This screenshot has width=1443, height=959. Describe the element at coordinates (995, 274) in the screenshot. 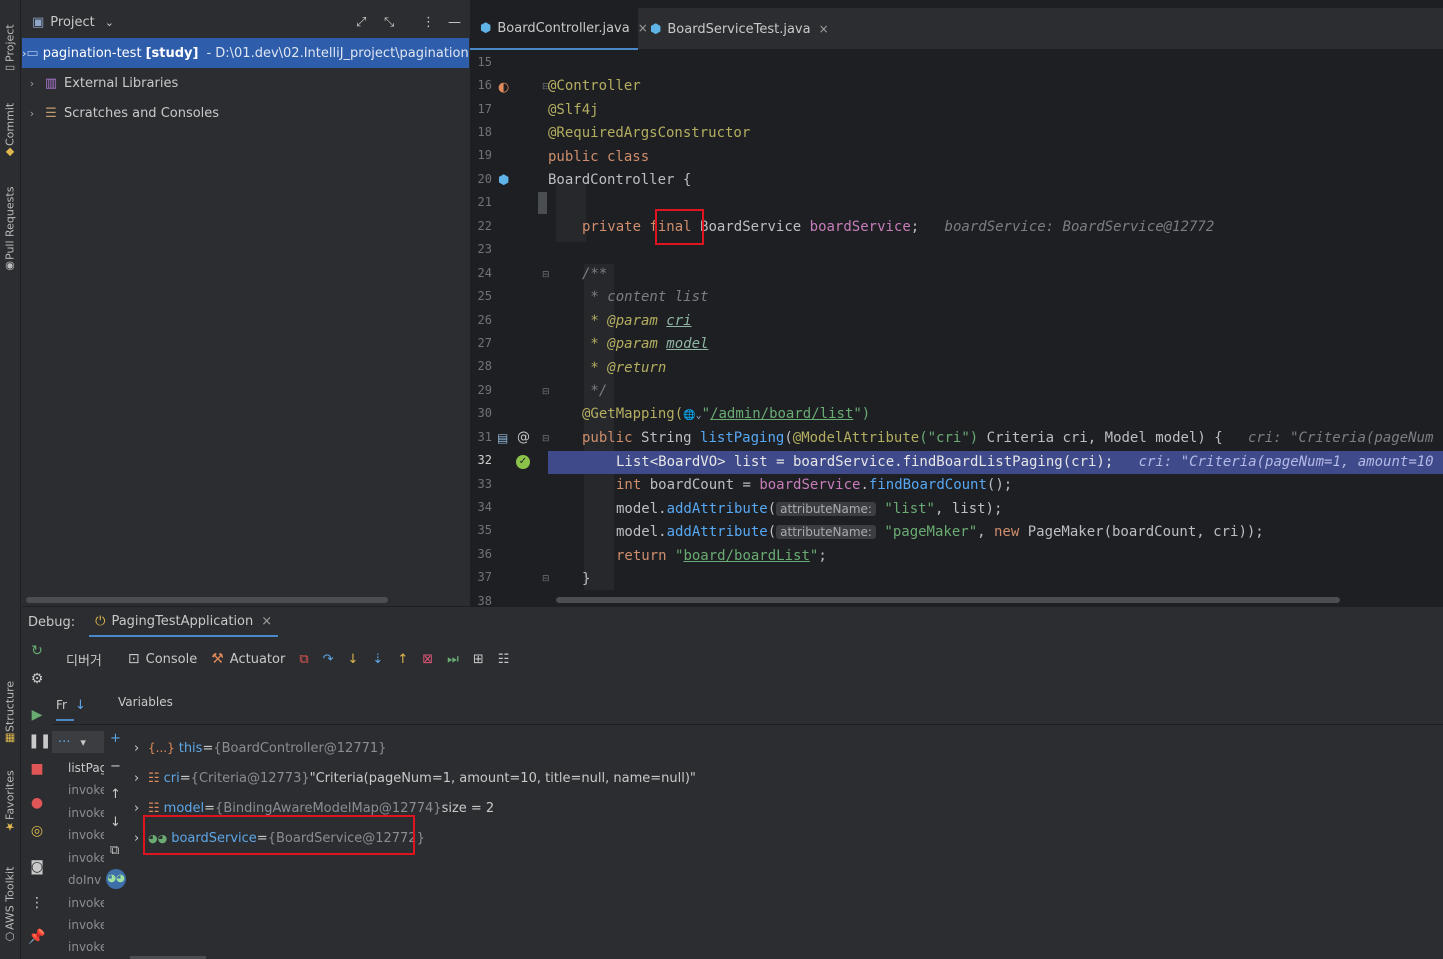

I see `code-line-24: /**` at that location.